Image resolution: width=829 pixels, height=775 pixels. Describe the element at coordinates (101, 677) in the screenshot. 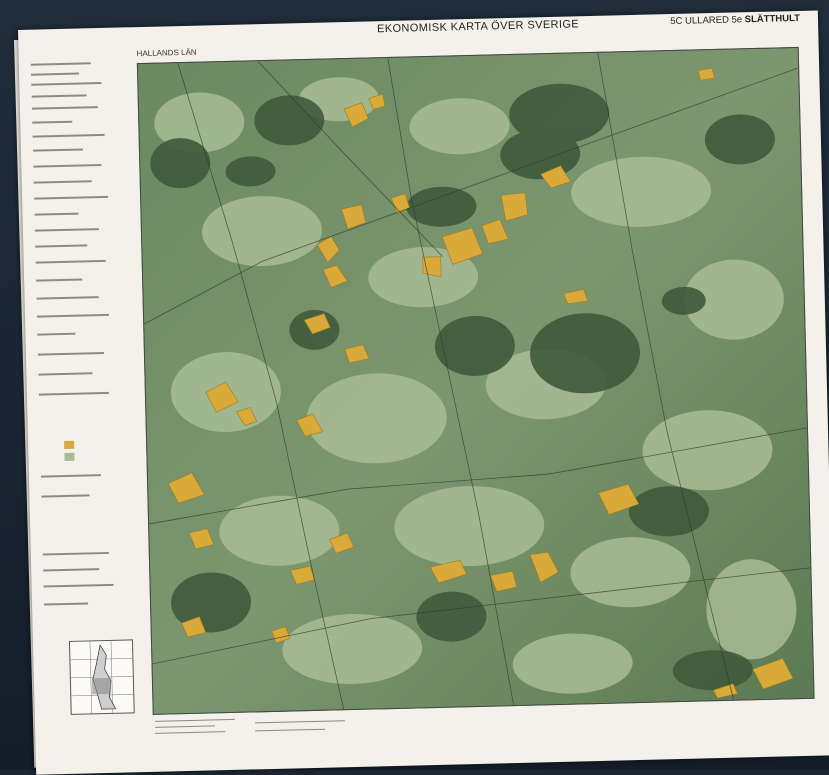

I see `index-map` at that location.